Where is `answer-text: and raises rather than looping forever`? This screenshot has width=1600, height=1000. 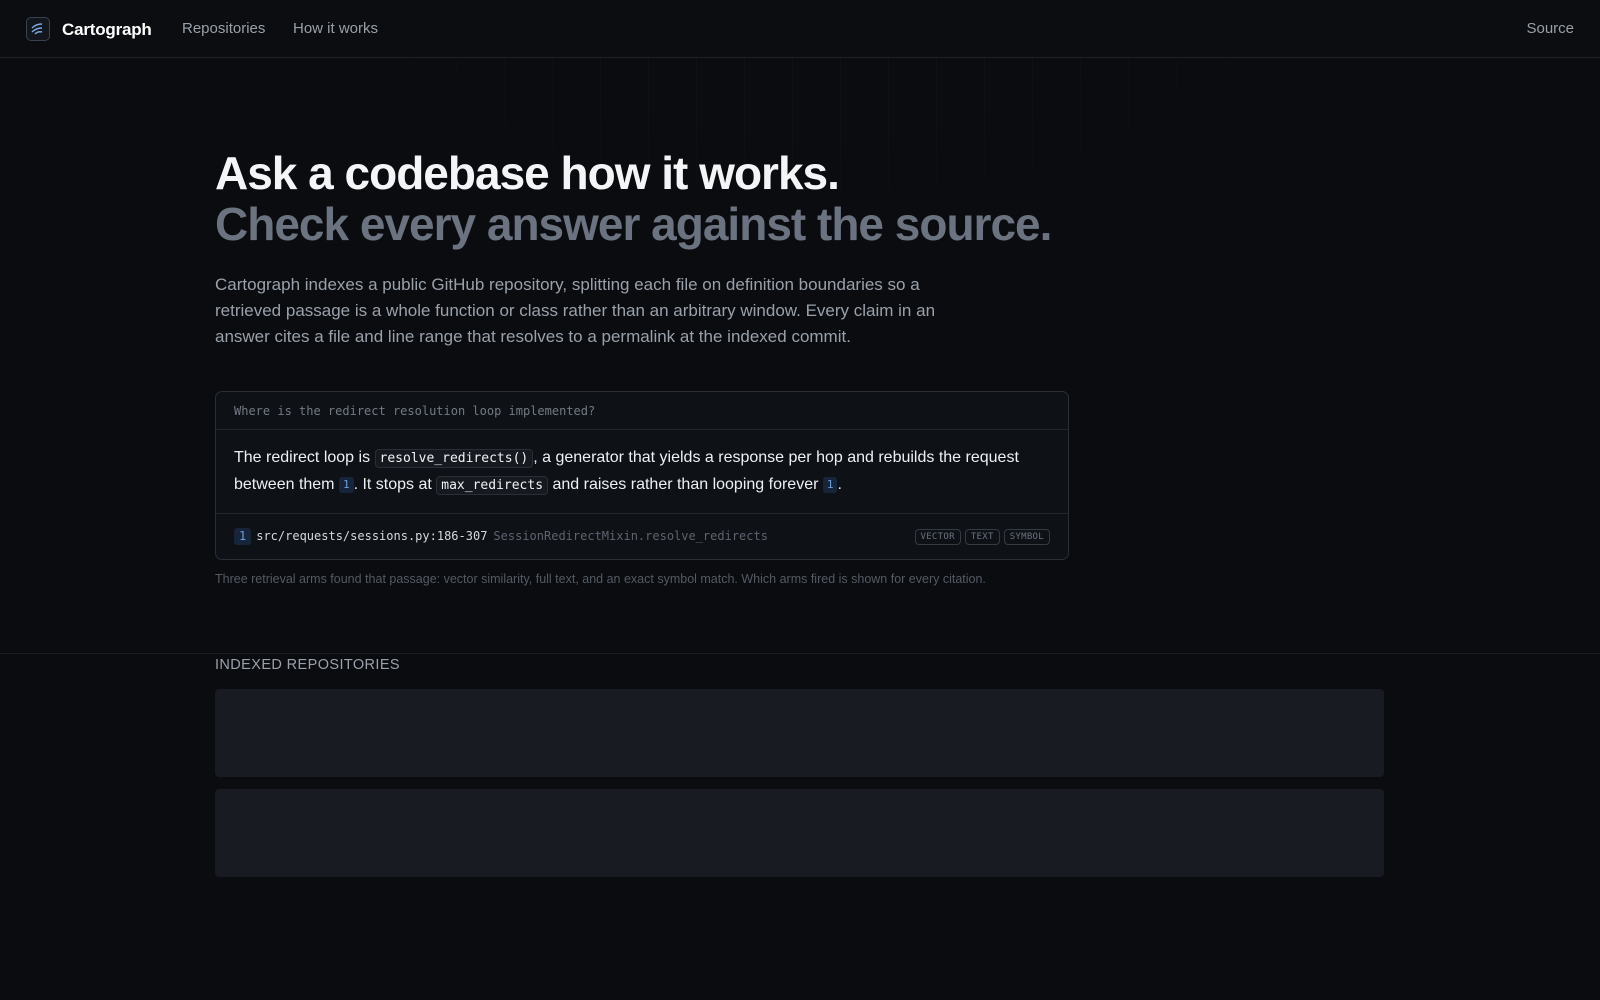 answer-text: and raises rather than looping forever is located at coordinates (685, 484).